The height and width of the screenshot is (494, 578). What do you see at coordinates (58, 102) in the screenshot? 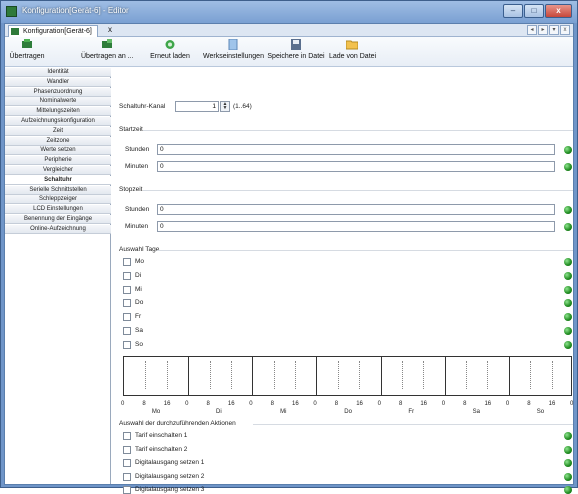
I see `sidebar-item: Nominalwerte` at bounding box center [58, 102].